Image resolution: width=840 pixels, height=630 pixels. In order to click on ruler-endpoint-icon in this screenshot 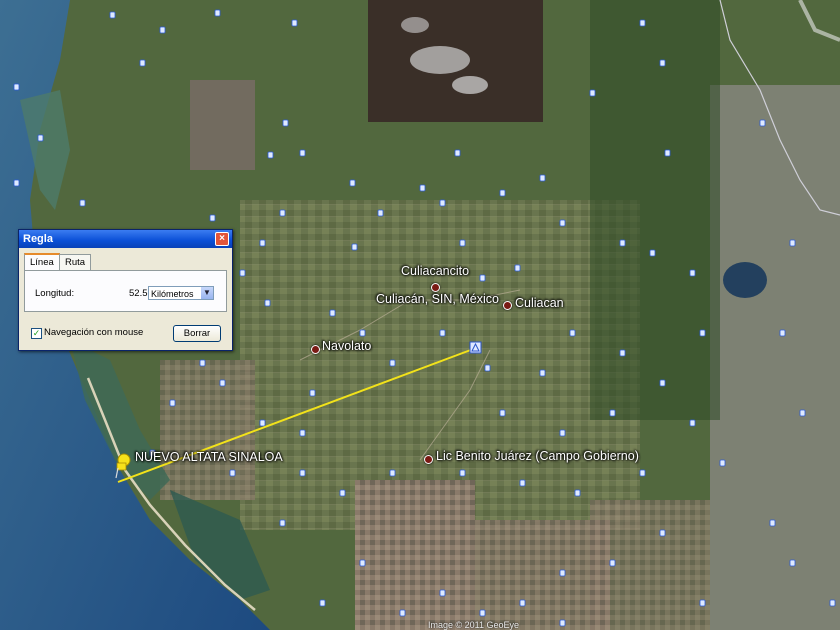, I will do `click(475, 347)`.